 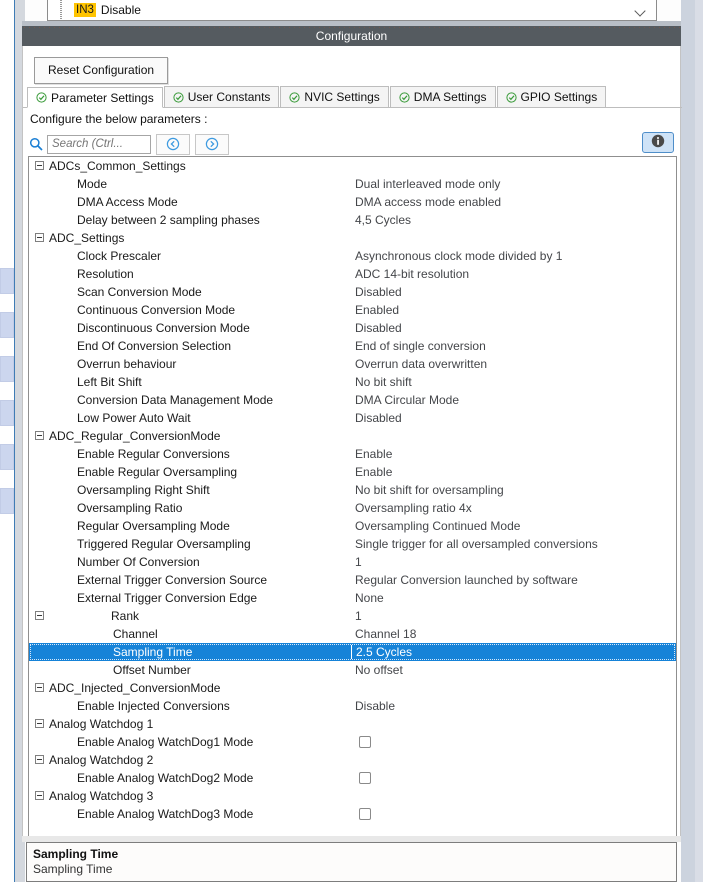 I want to click on tree-row: DMA Access Mode DMA access mode enabled, so click(x=352, y=202).